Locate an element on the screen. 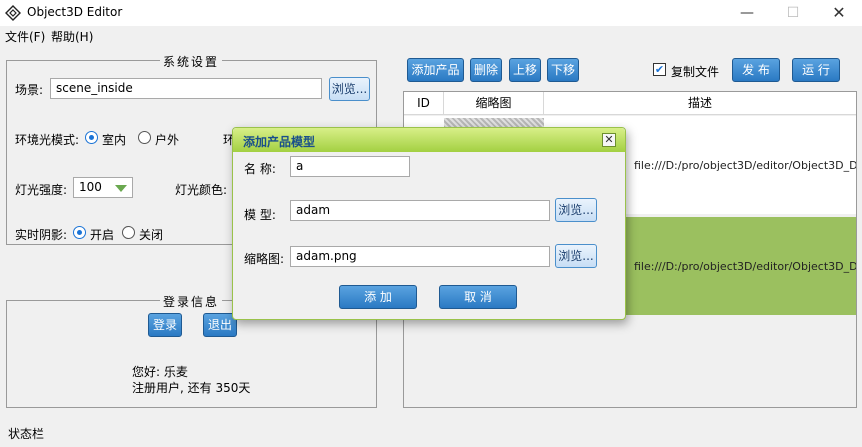 The image size is (862, 447). registration-text: 注册用户, 还有 350天 is located at coordinates (191, 388).